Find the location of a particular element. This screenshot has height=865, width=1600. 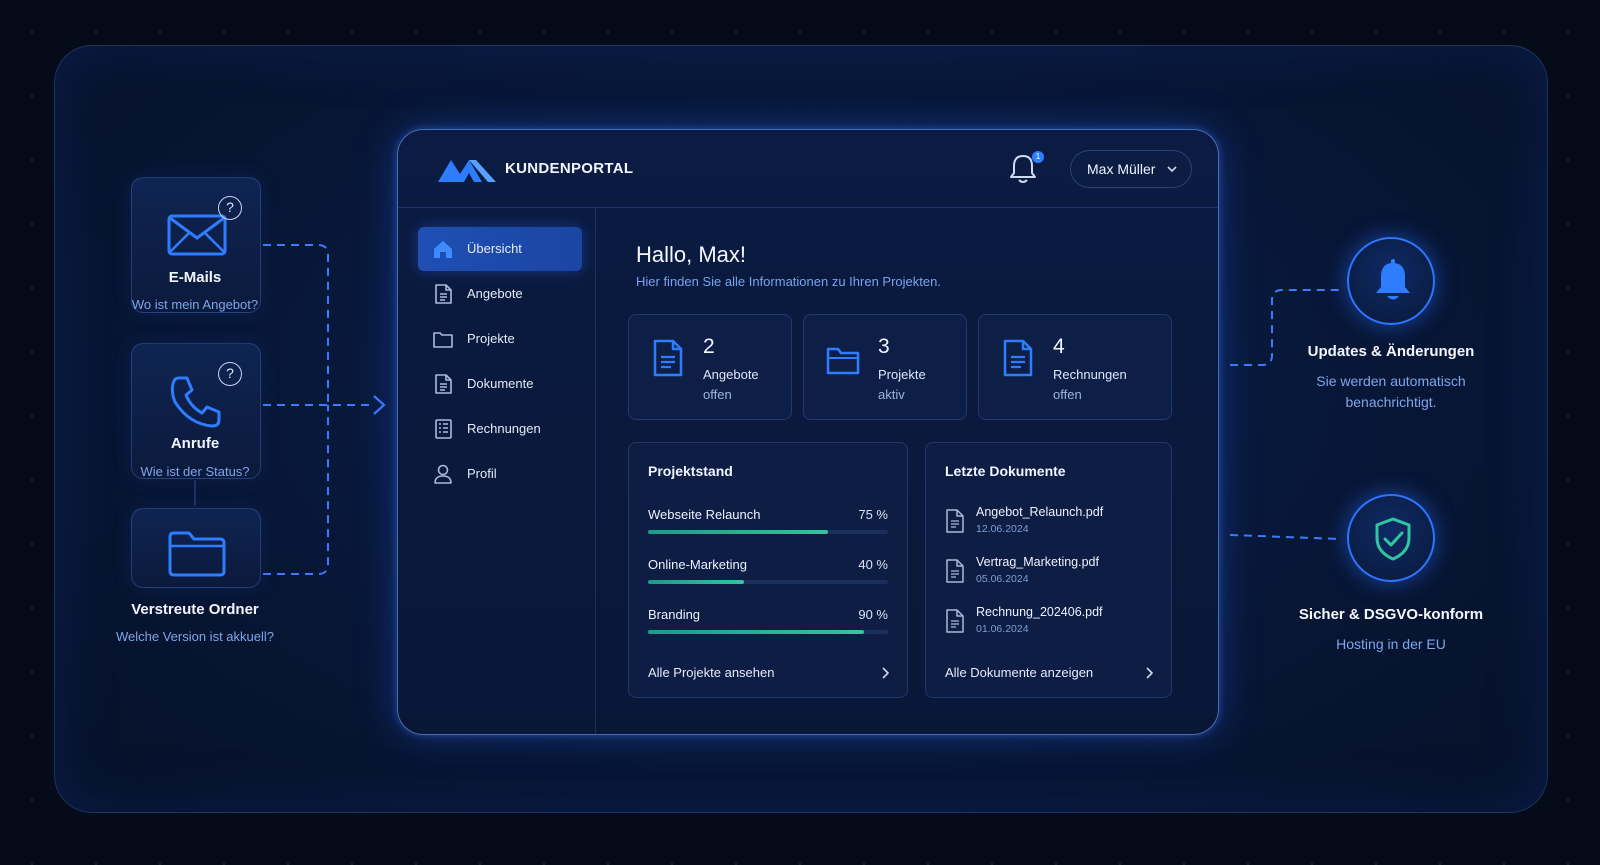

user-menu-button: Max Müller is located at coordinates (1131, 169).